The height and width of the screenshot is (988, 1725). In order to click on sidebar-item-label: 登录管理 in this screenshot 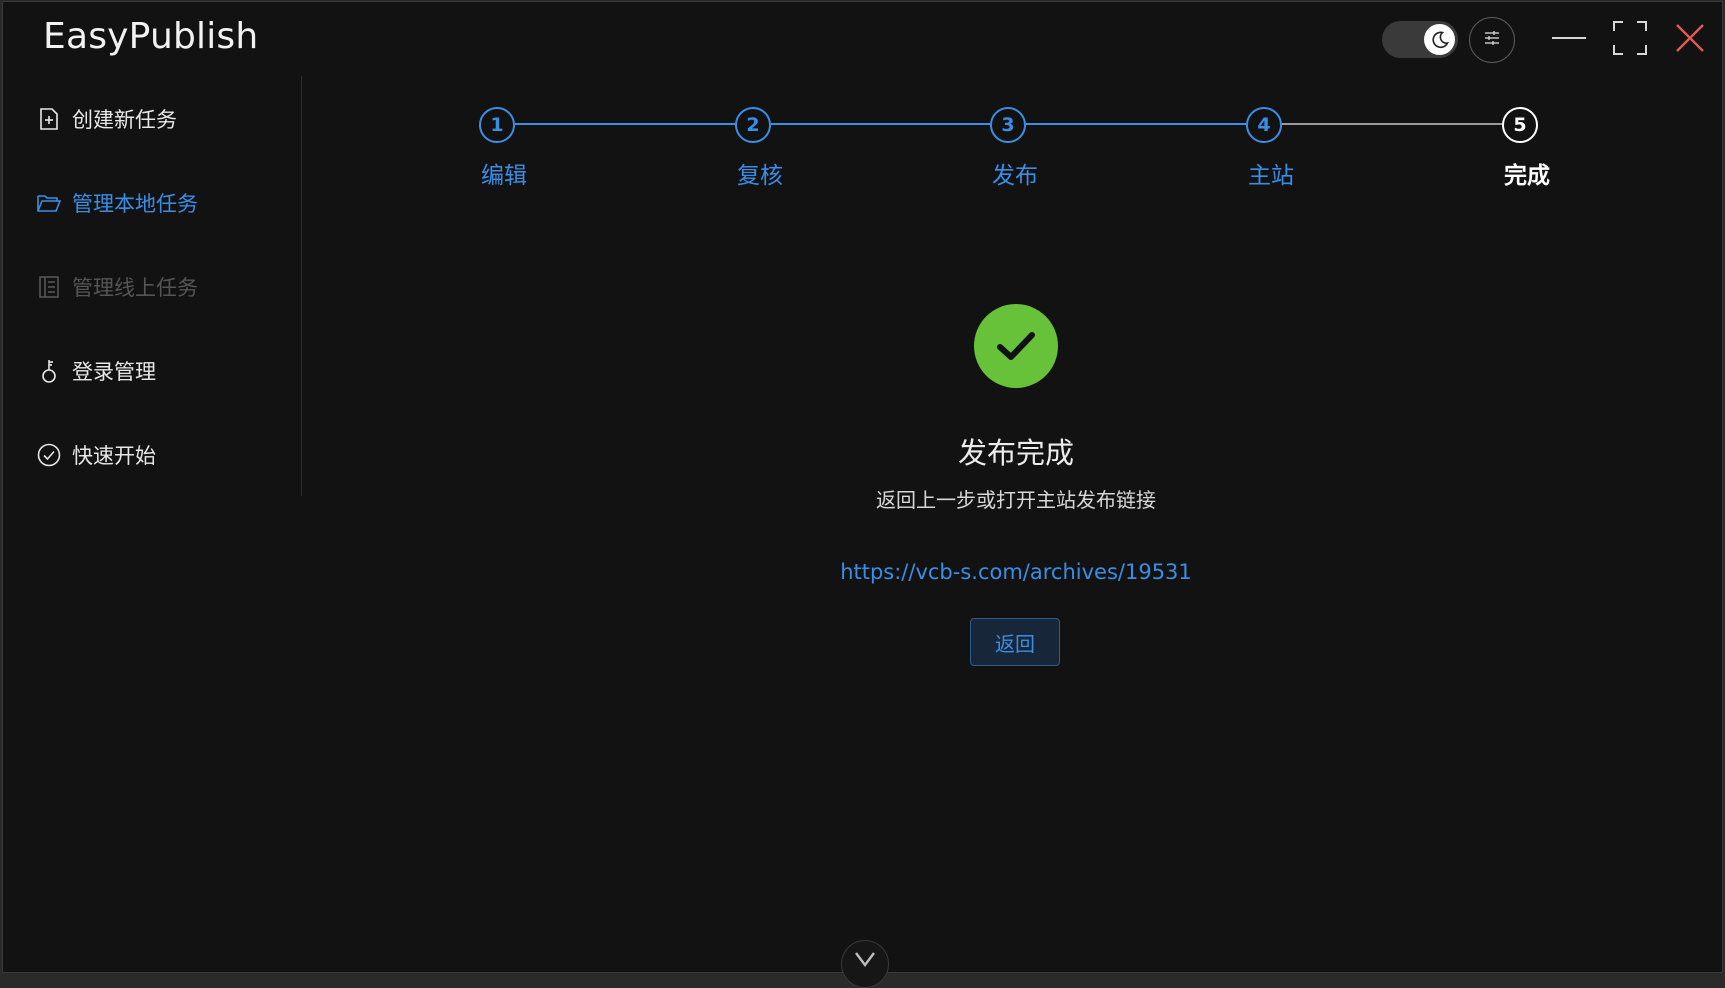, I will do `click(114, 372)`.